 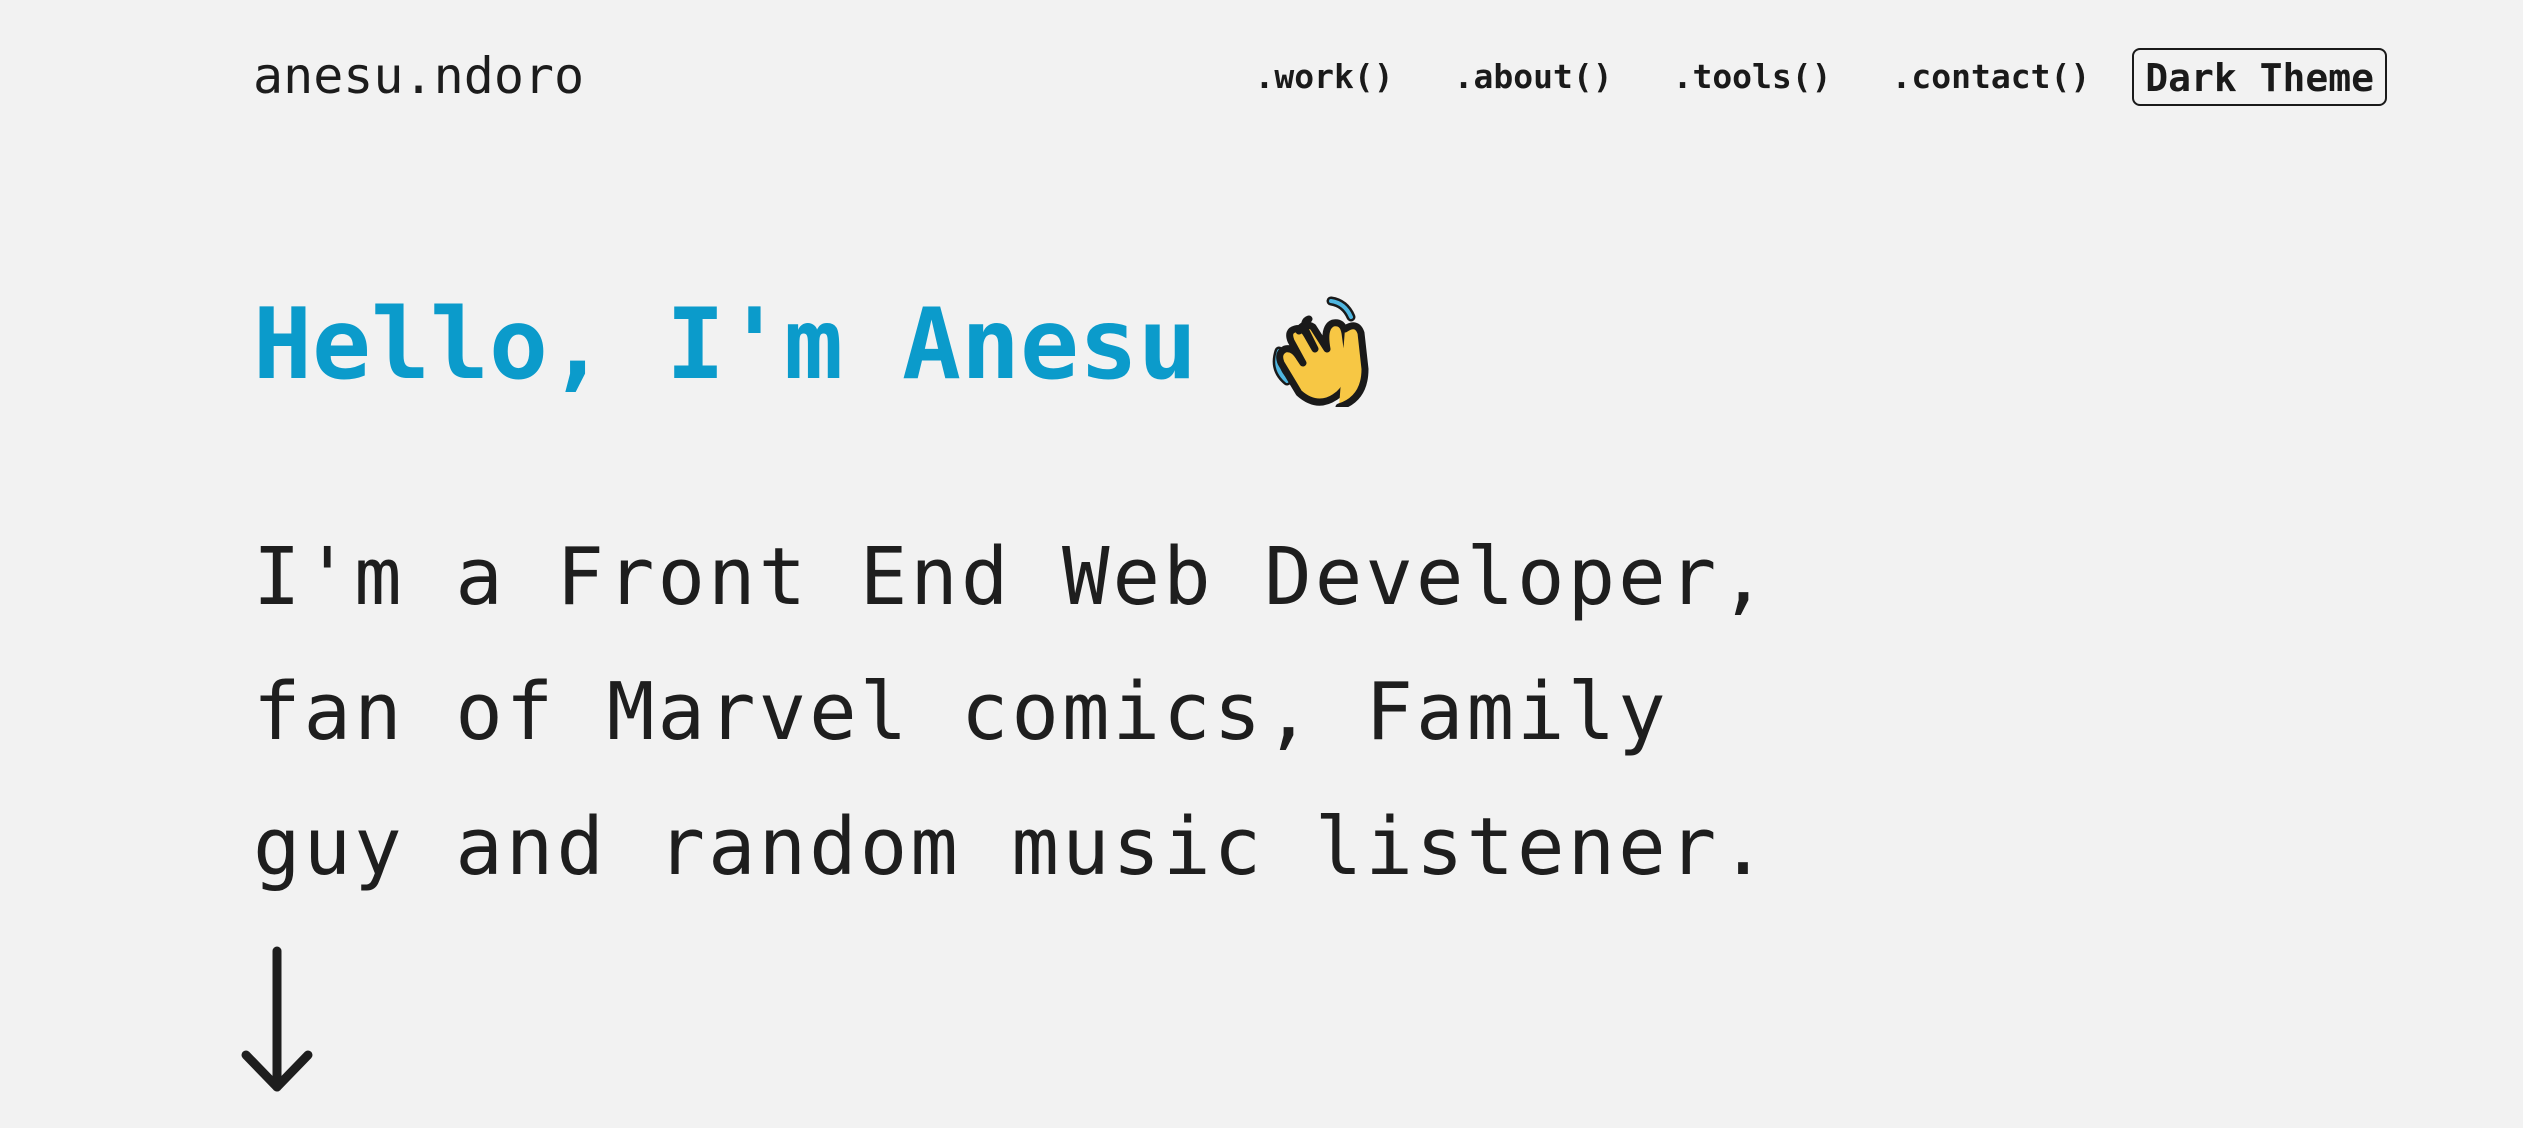 I want to click on intro-line: I'm a Front End Web Developer,, so click(x=1011, y=577).